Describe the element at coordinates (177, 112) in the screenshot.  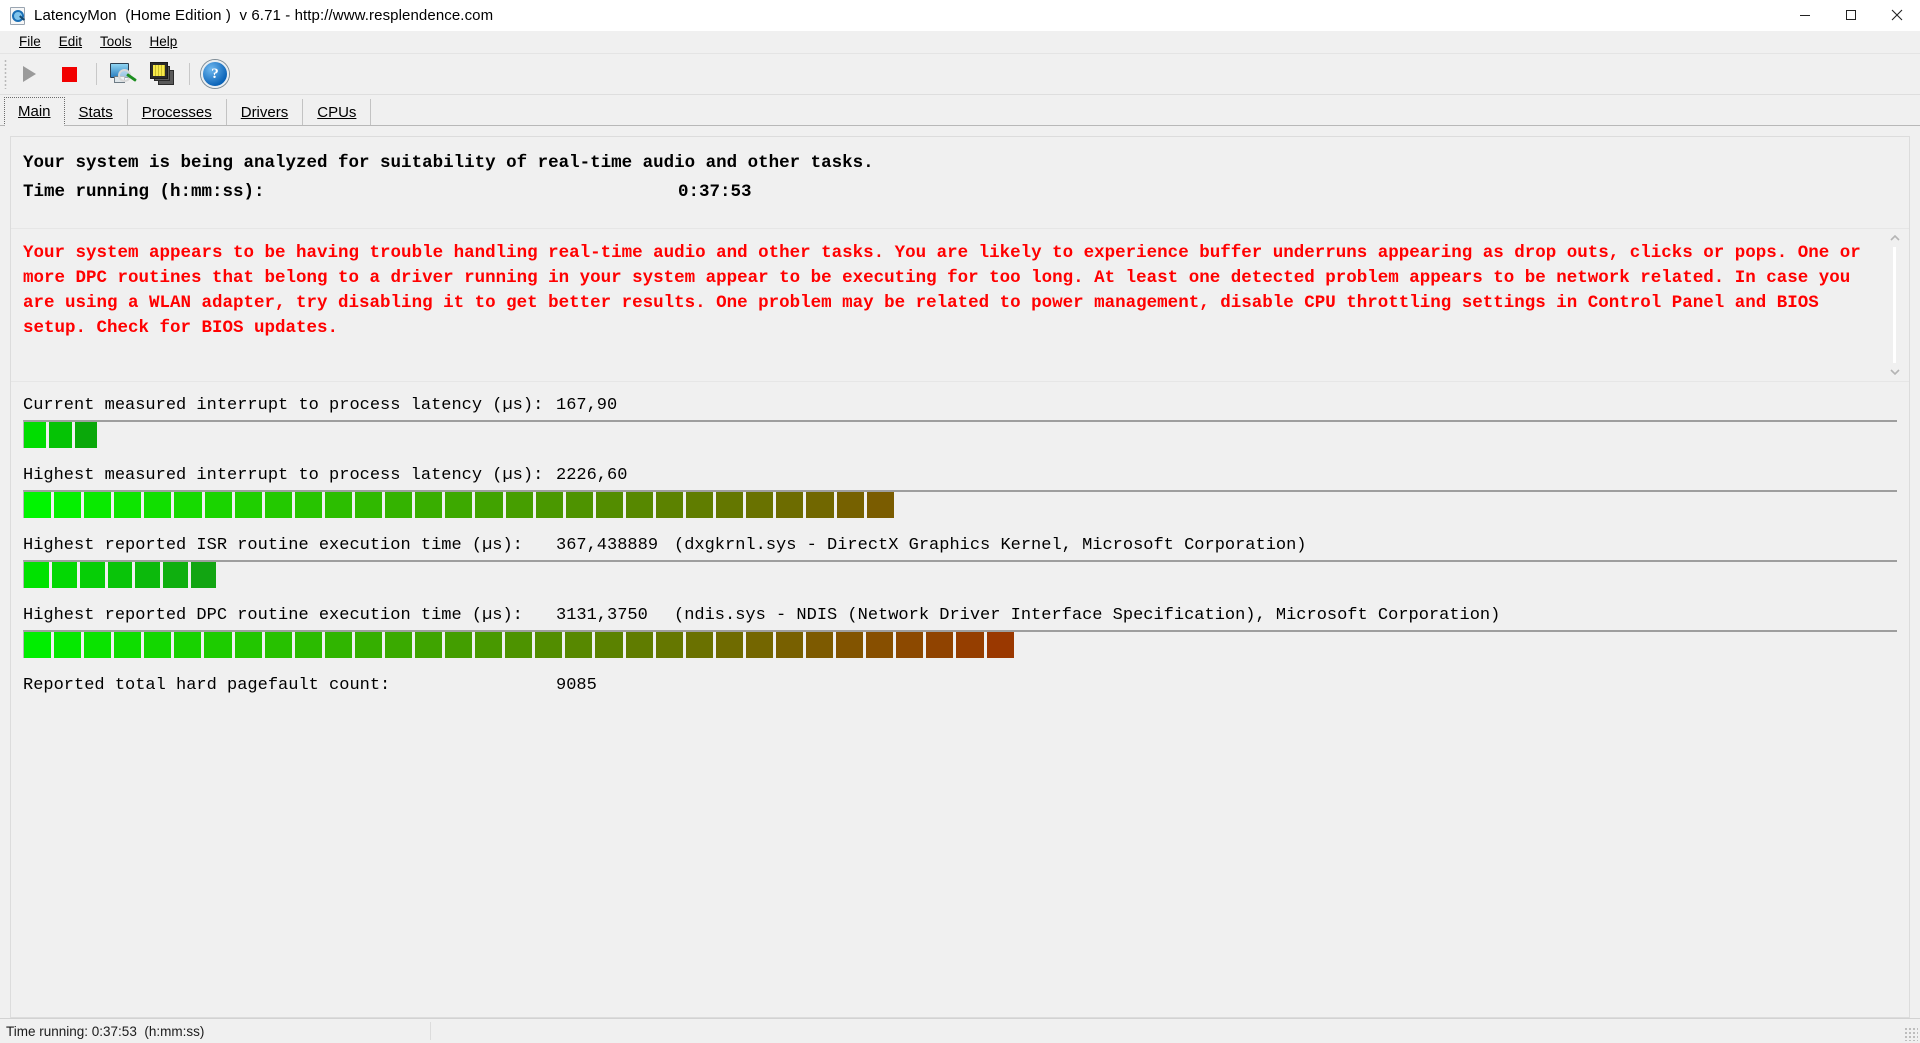
I see `tab-processes: Processes` at that location.